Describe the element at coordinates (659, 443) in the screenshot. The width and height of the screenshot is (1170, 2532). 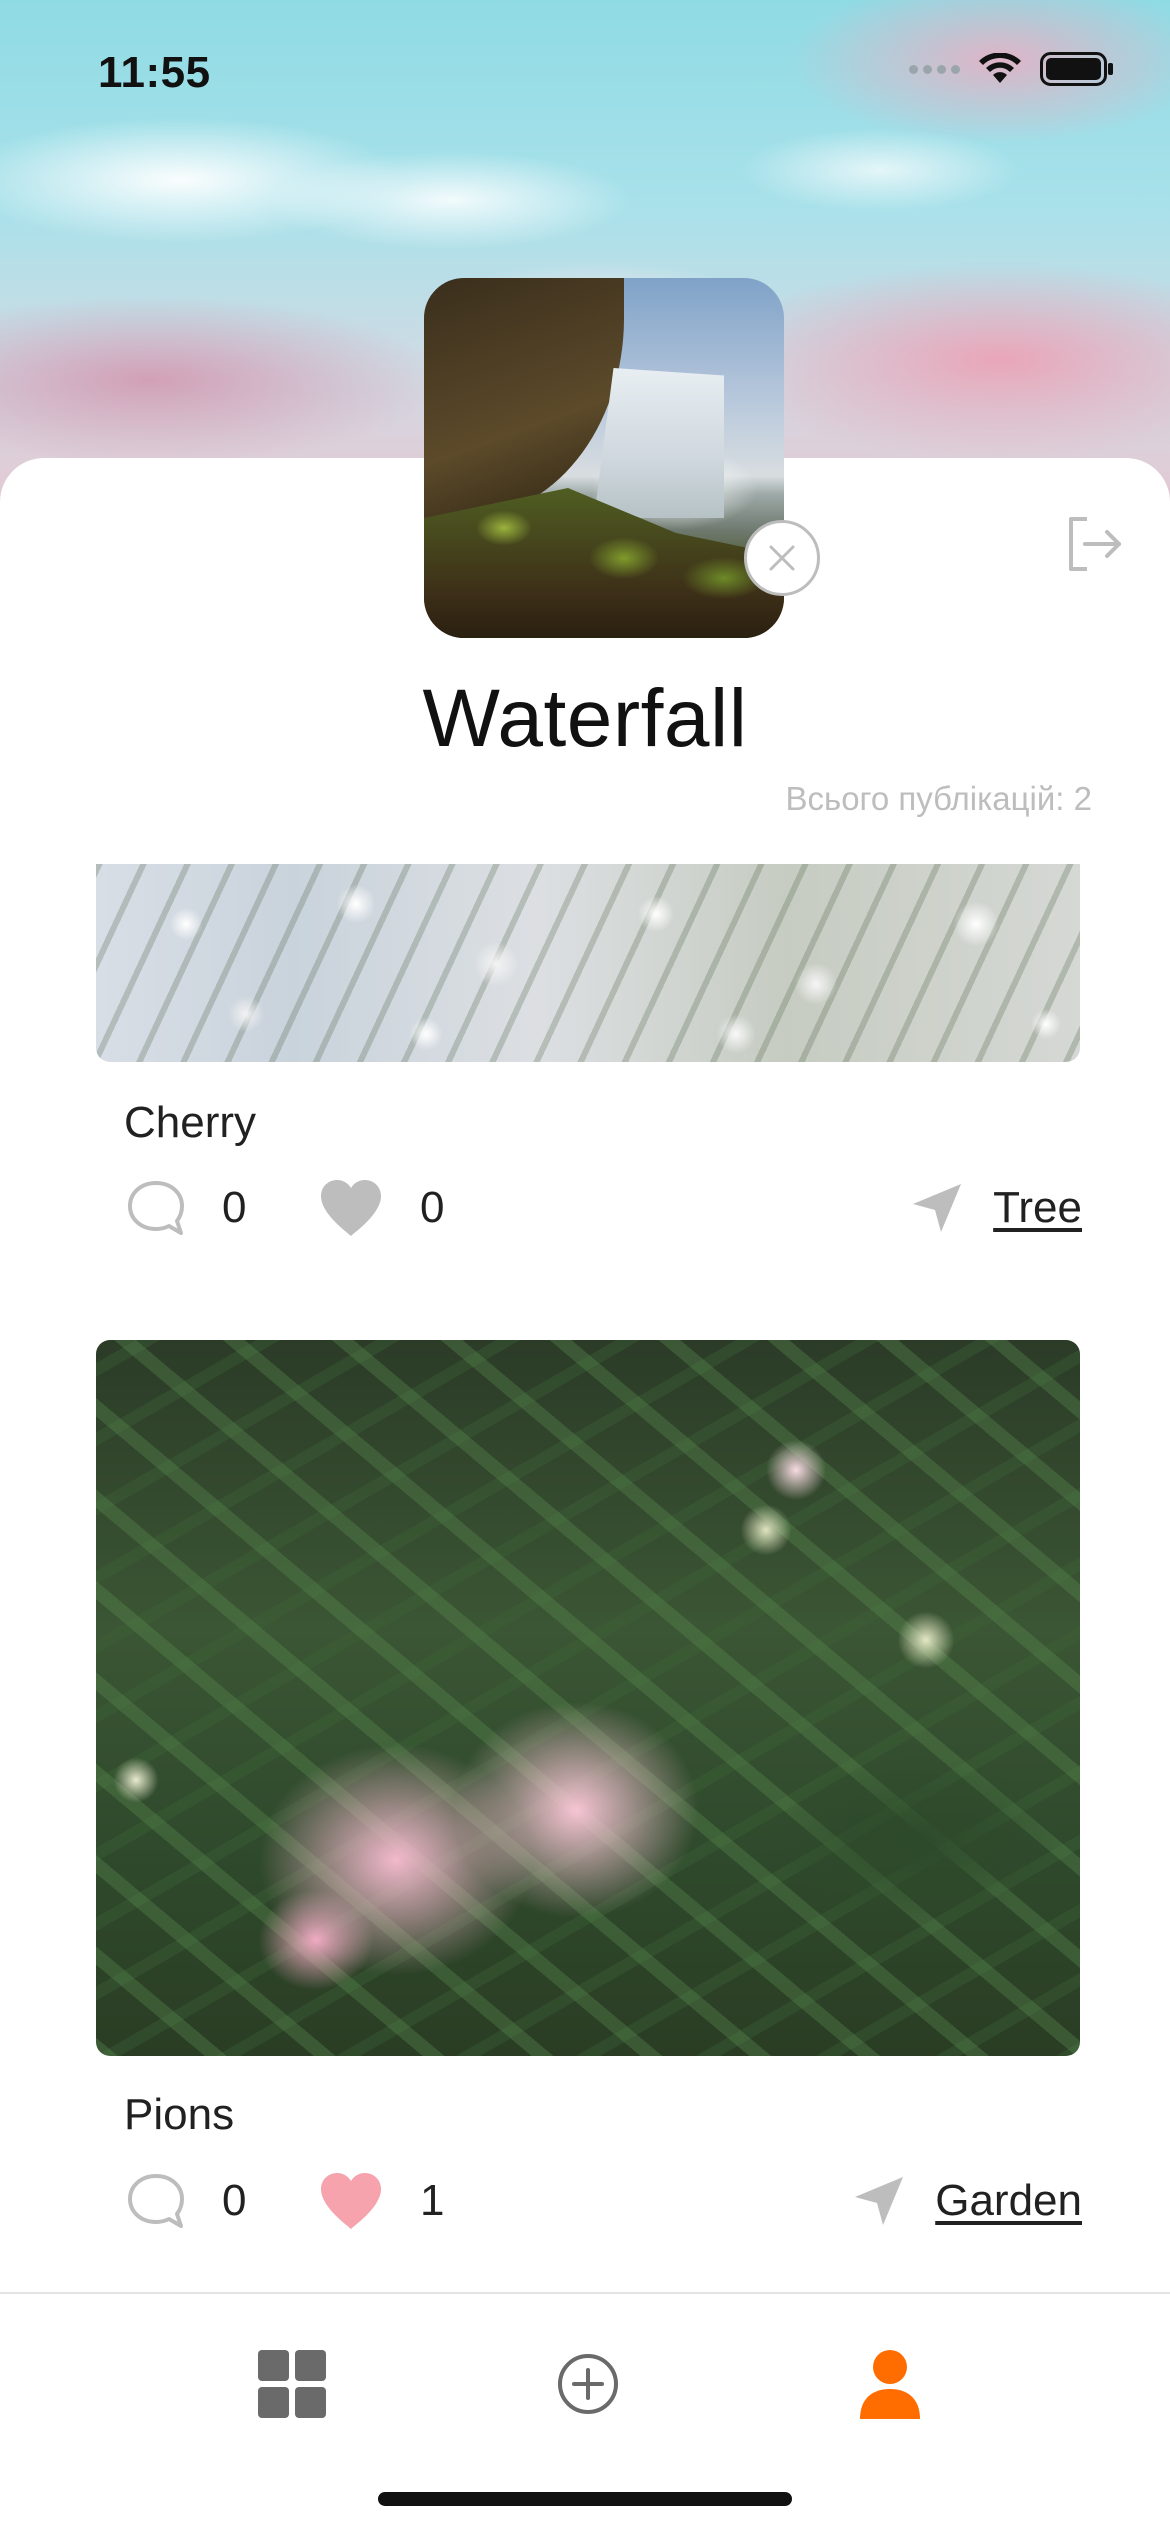
I see `avatar-photo-waterfall` at that location.